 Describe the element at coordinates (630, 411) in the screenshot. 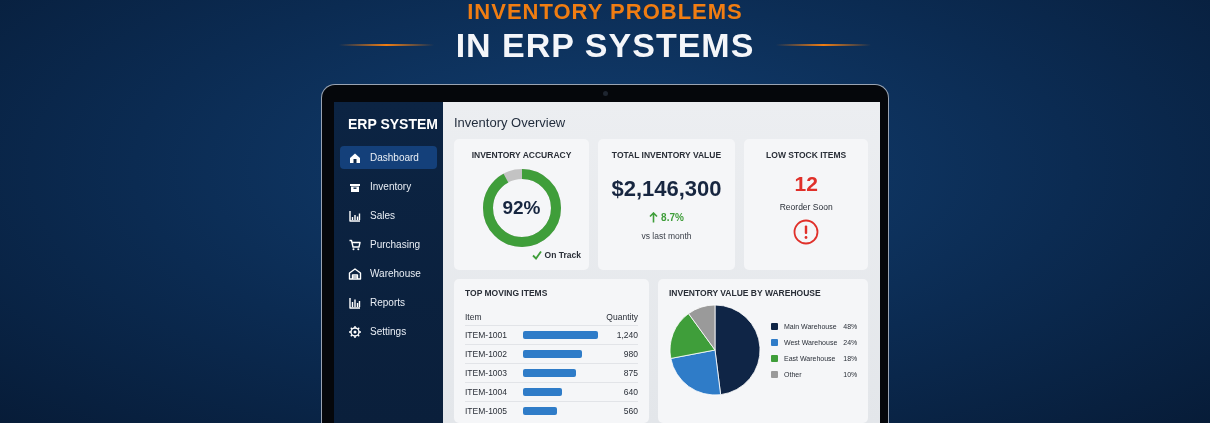

I see `table-cell-text: 560` at that location.